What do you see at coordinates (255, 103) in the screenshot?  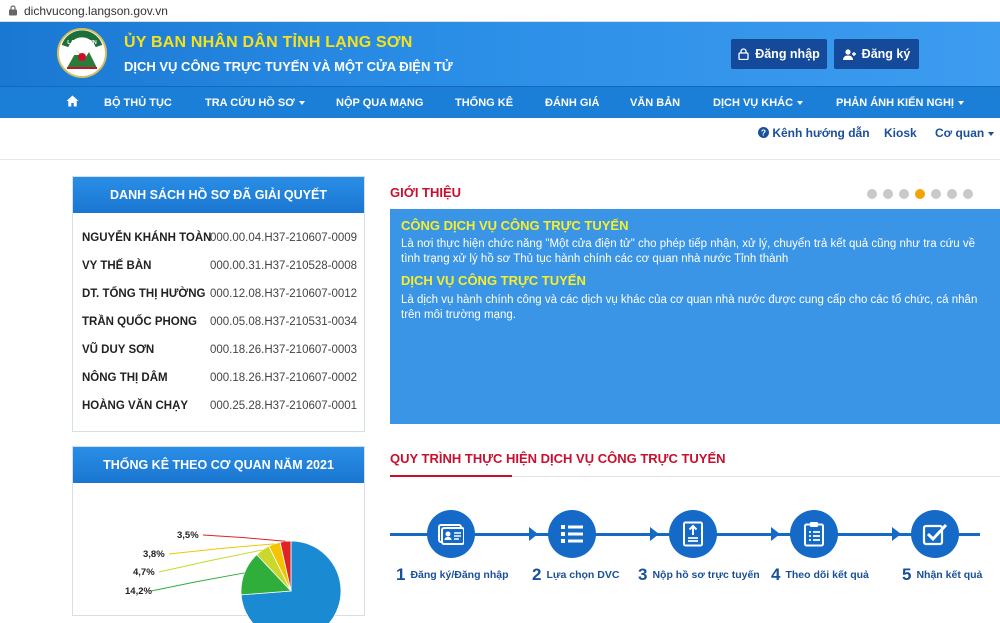 I see `nav-item-lookup: TRA CỨU HỒ SƠ` at bounding box center [255, 103].